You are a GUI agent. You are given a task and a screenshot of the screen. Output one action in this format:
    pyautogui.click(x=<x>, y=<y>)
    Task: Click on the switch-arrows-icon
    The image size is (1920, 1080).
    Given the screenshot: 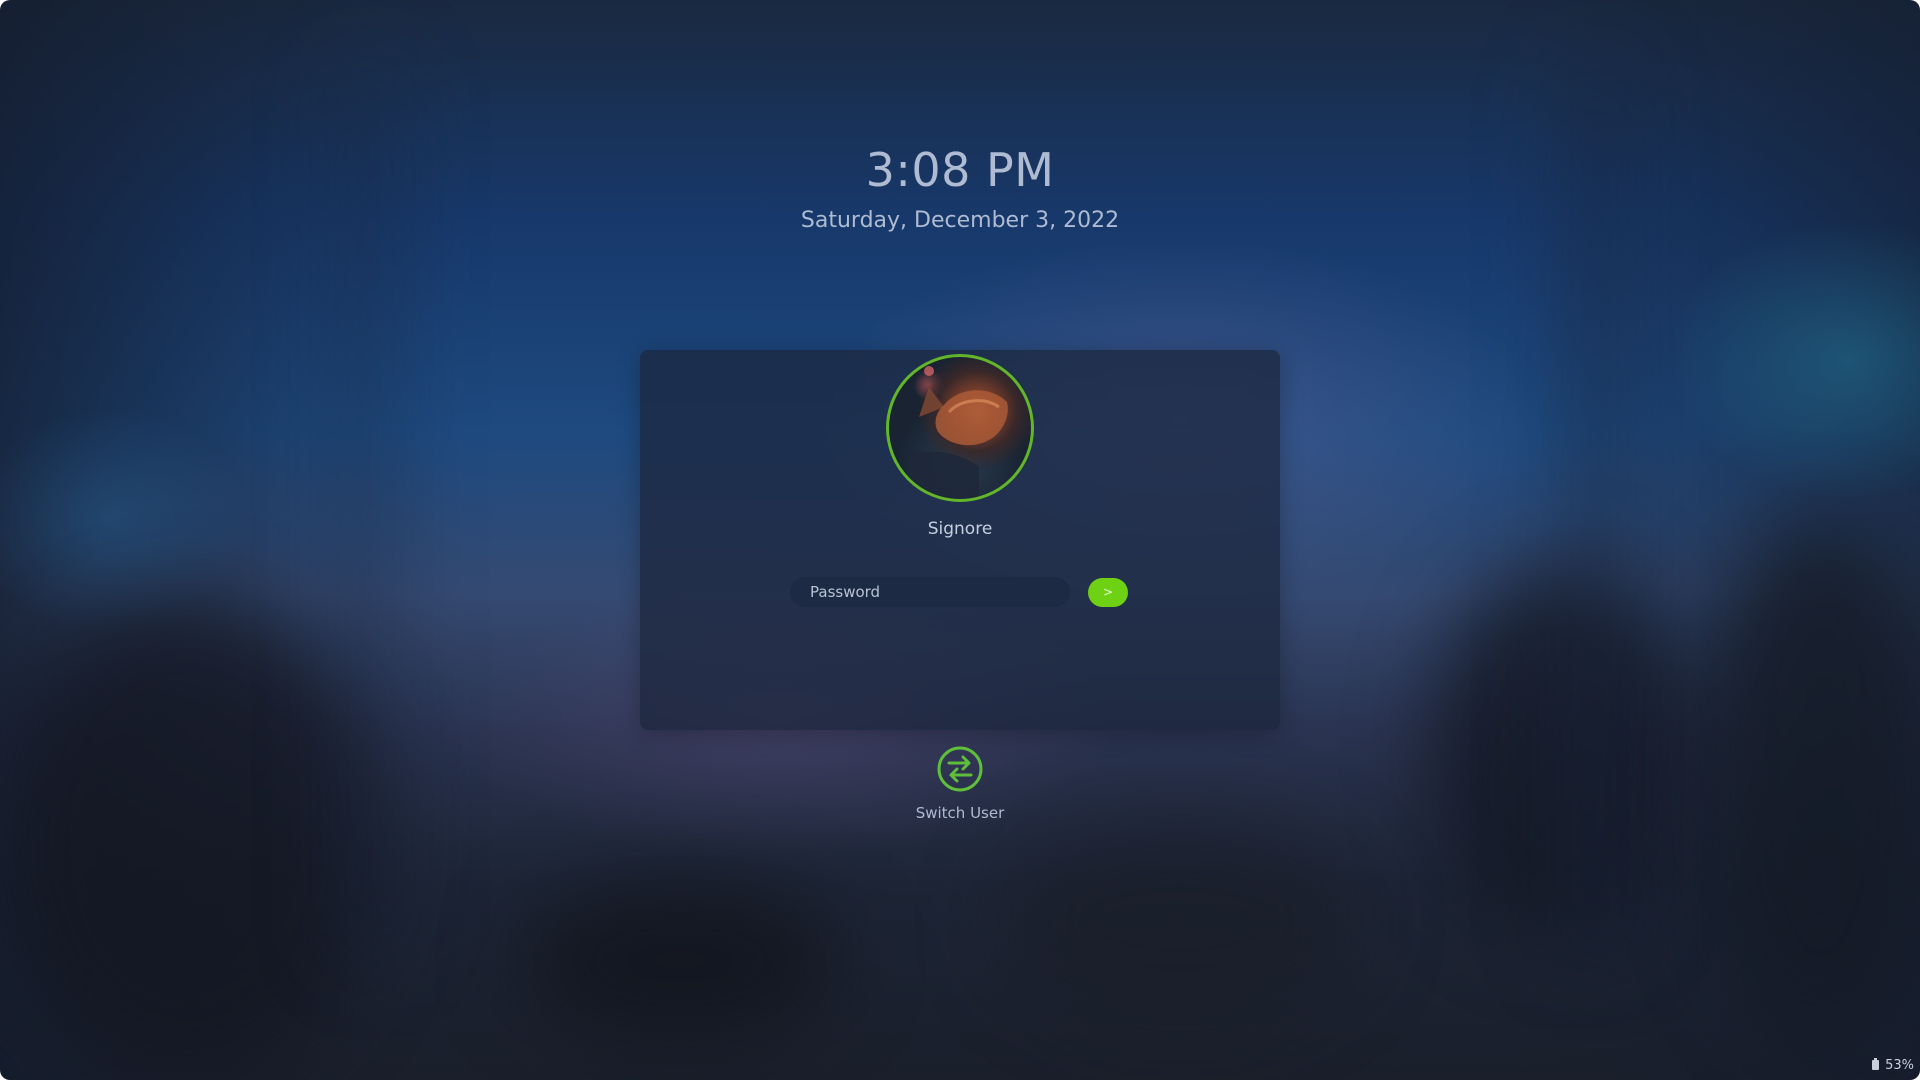 What is the action you would take?
    pyautogui.click(x=960, y=769)
    